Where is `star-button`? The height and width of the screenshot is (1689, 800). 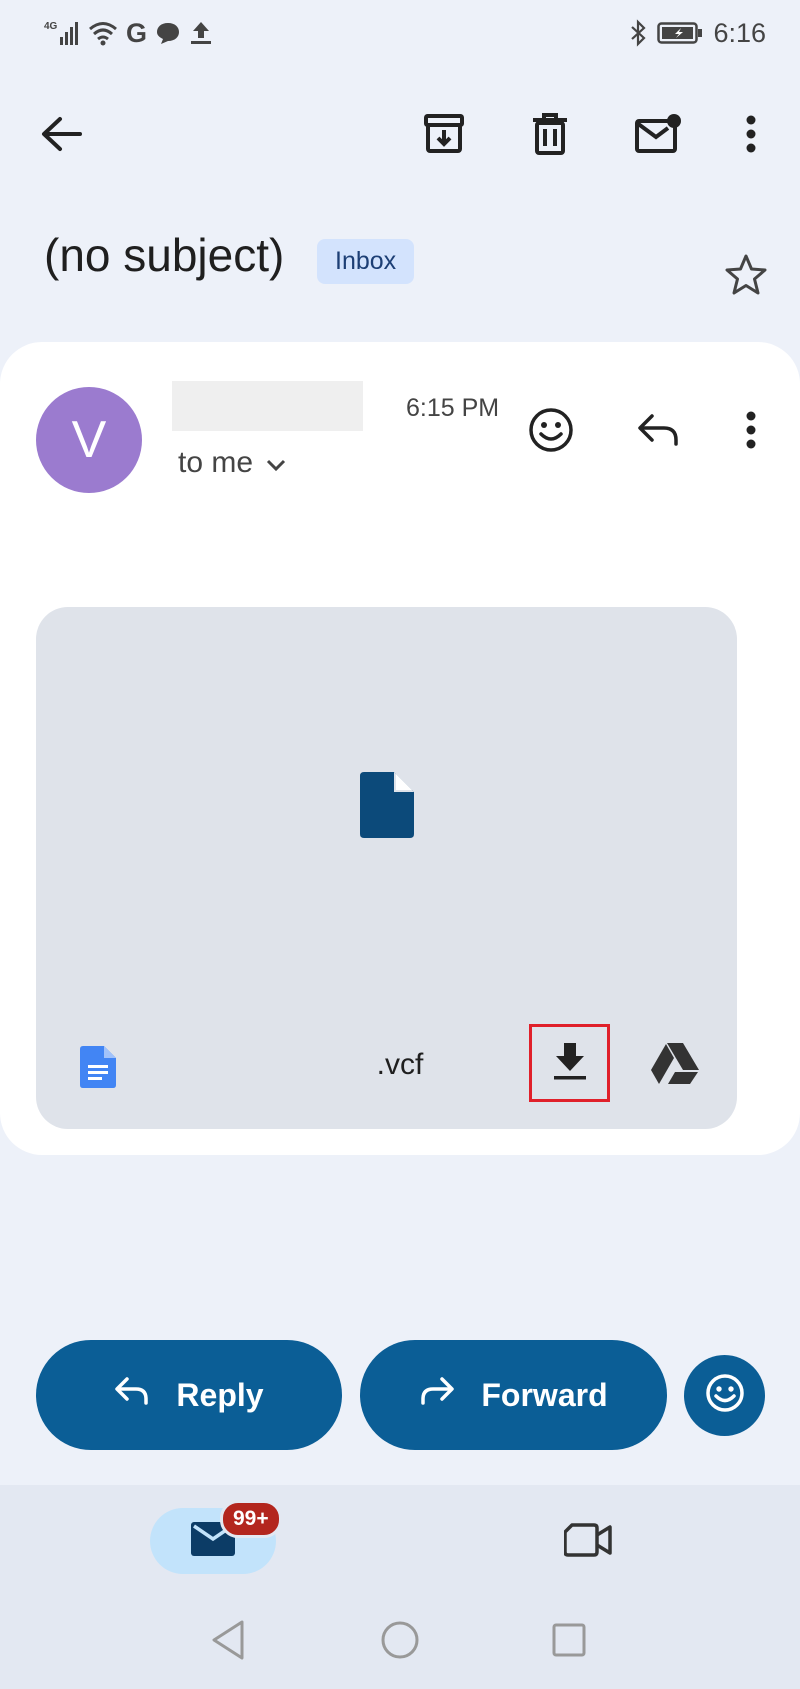
star-button is located at coordinates (746, 276).